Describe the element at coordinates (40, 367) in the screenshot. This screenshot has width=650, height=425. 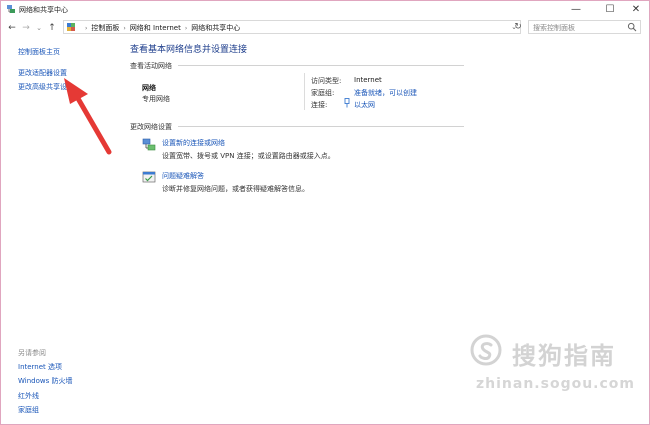
I see `see-also-internet-options: Internet 选项` at that location.